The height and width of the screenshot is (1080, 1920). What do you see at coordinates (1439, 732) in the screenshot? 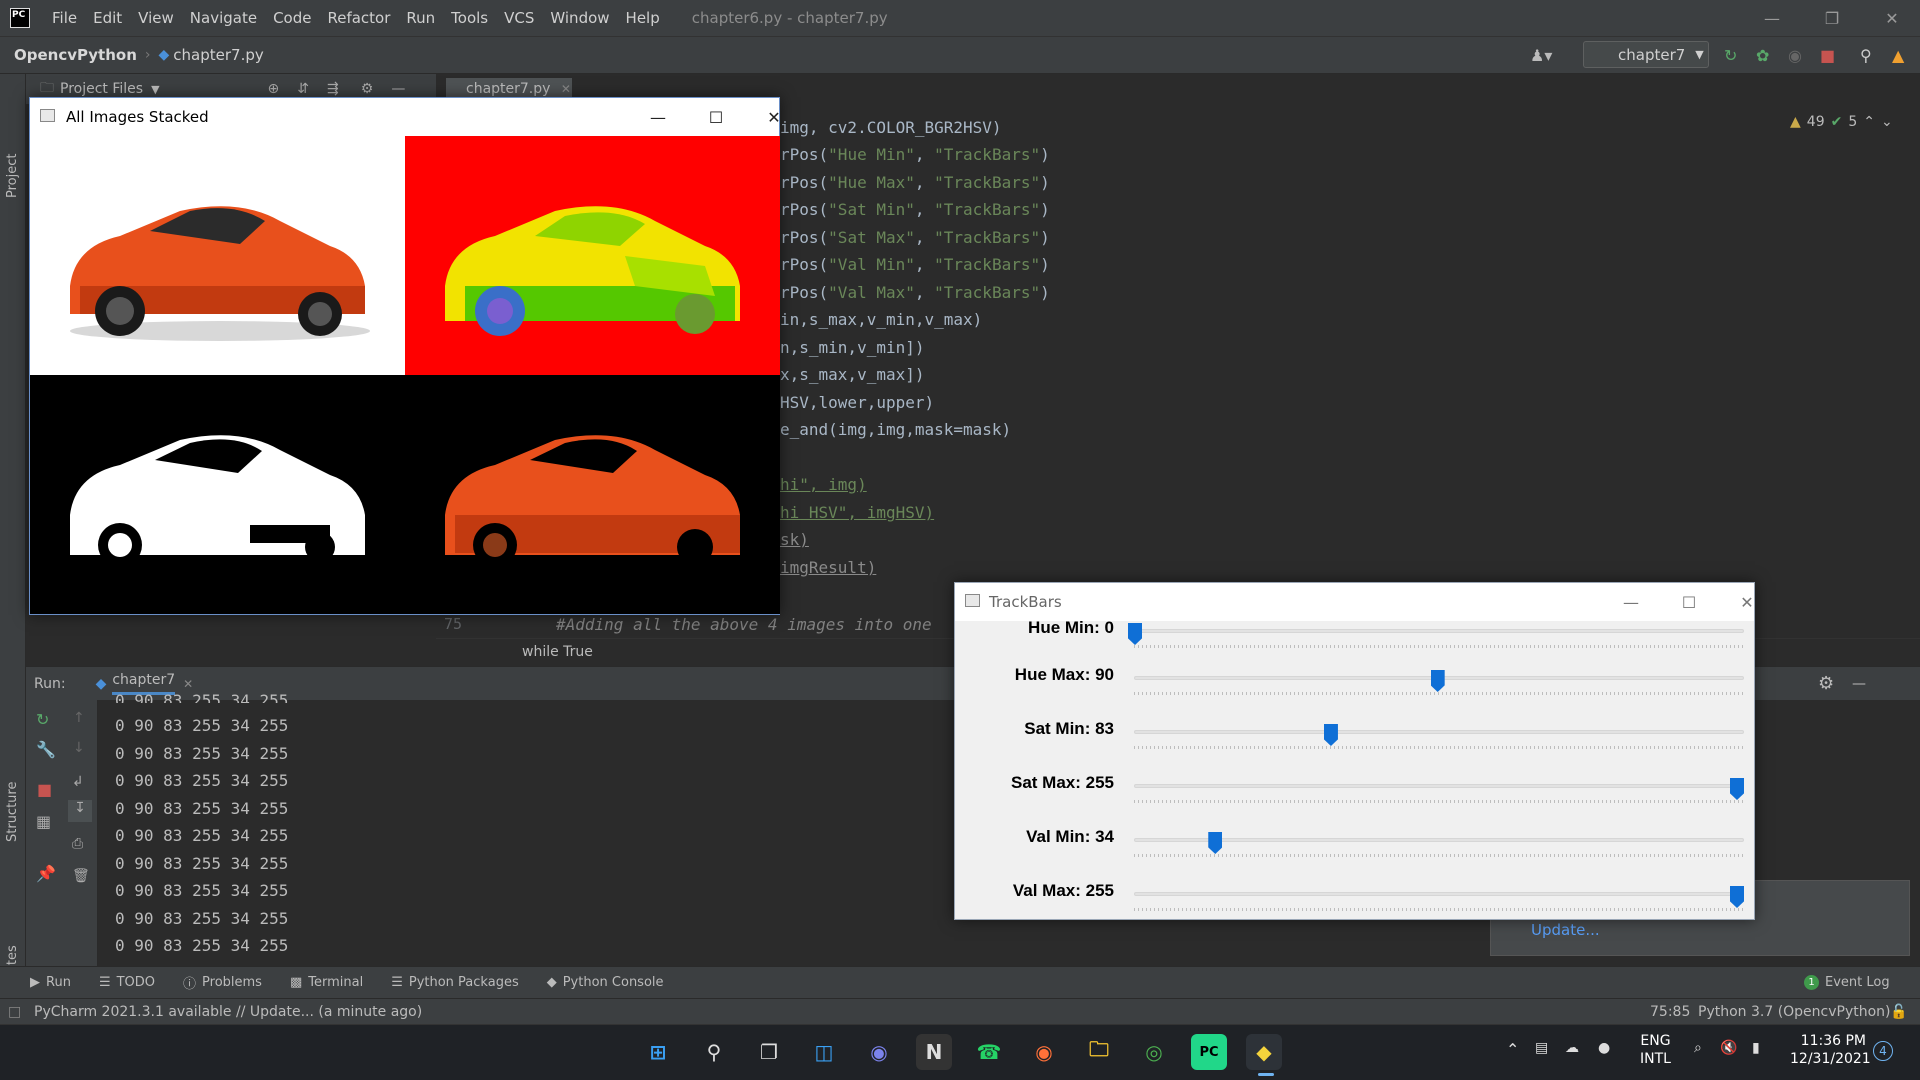
I see `trackbar-groove-sat-min` at bounding box center [1439, 732].